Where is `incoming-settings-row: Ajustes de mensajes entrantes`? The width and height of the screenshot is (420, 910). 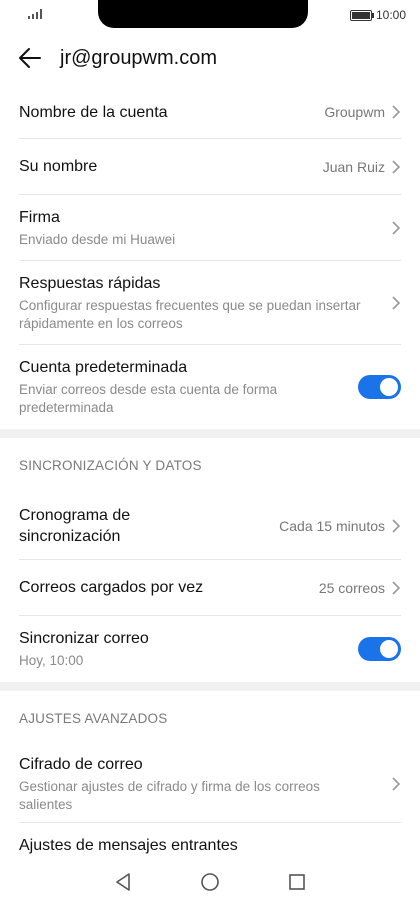
incoming-settings-row: Ajustes de mensajes entrantes is located at coordinates (210, 838).